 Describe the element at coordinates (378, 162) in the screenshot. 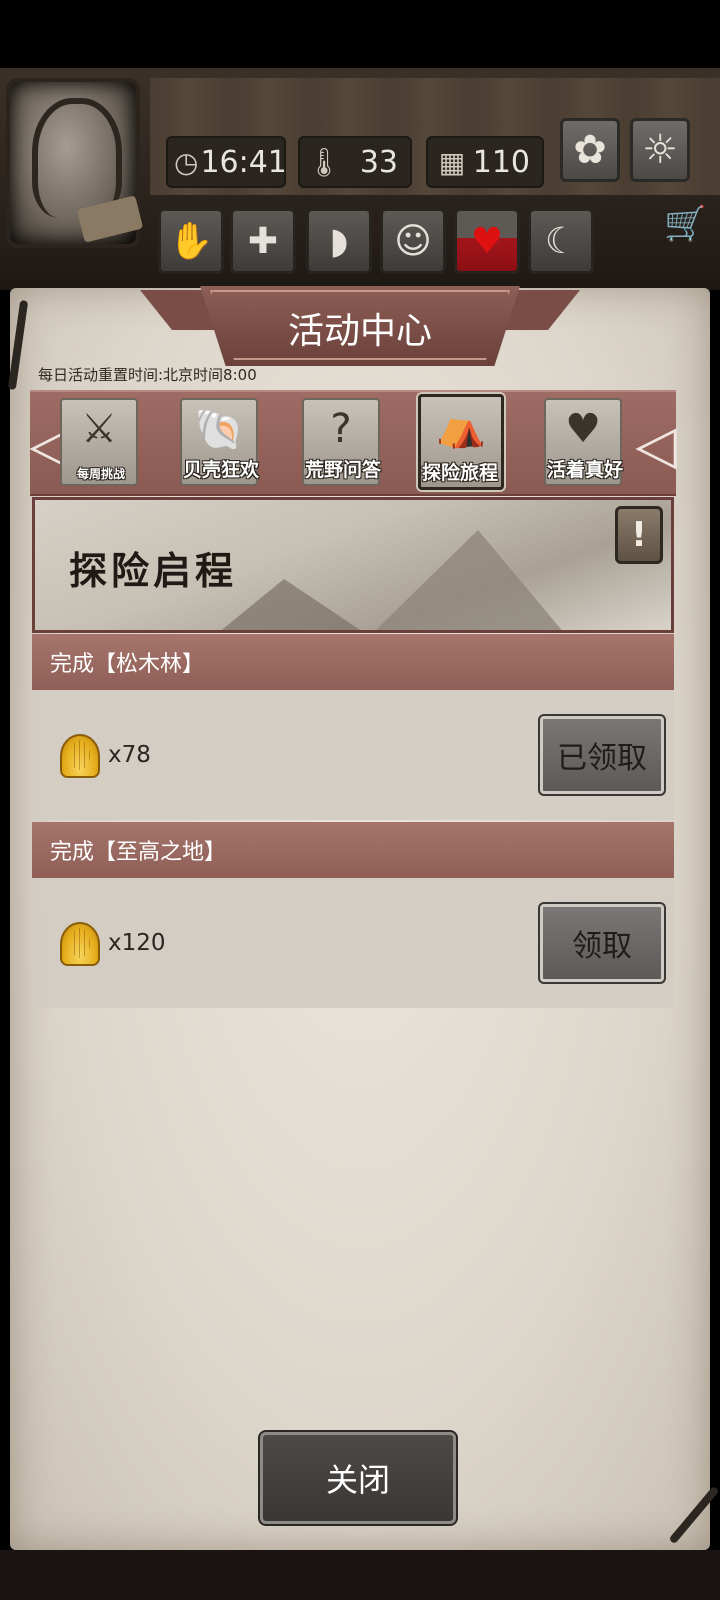

I see `temperature-value: 33` at that location.